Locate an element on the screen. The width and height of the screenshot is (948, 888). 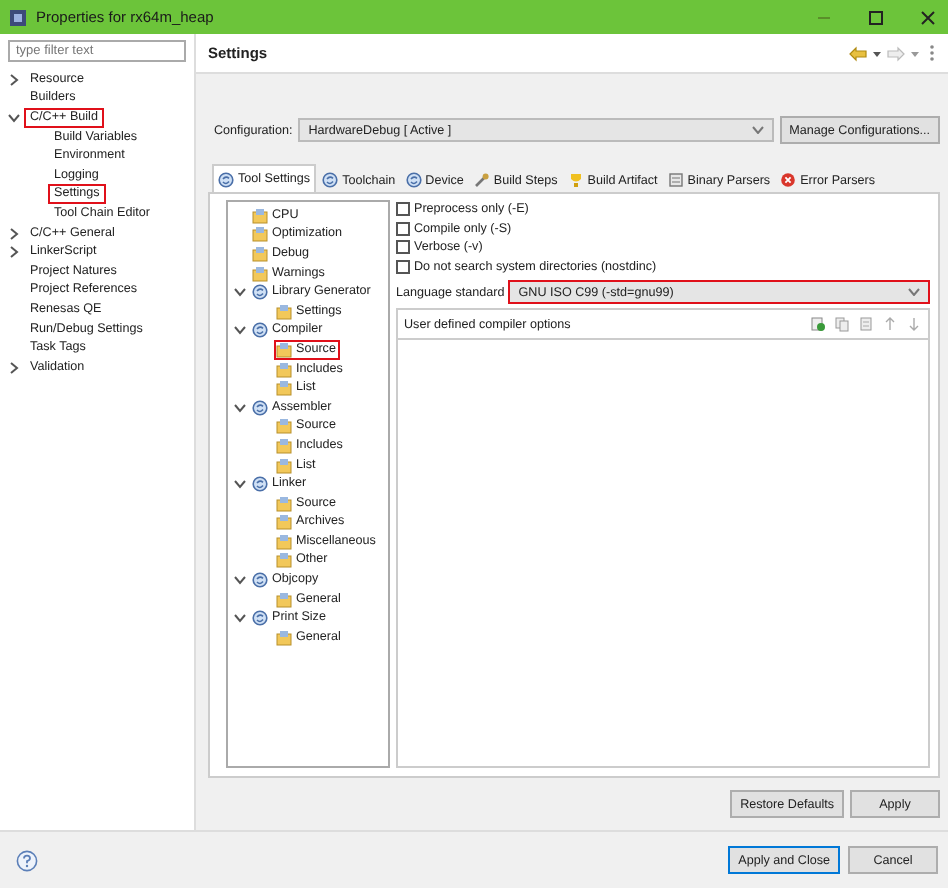
document-icon is located at coordinates (675, 180).